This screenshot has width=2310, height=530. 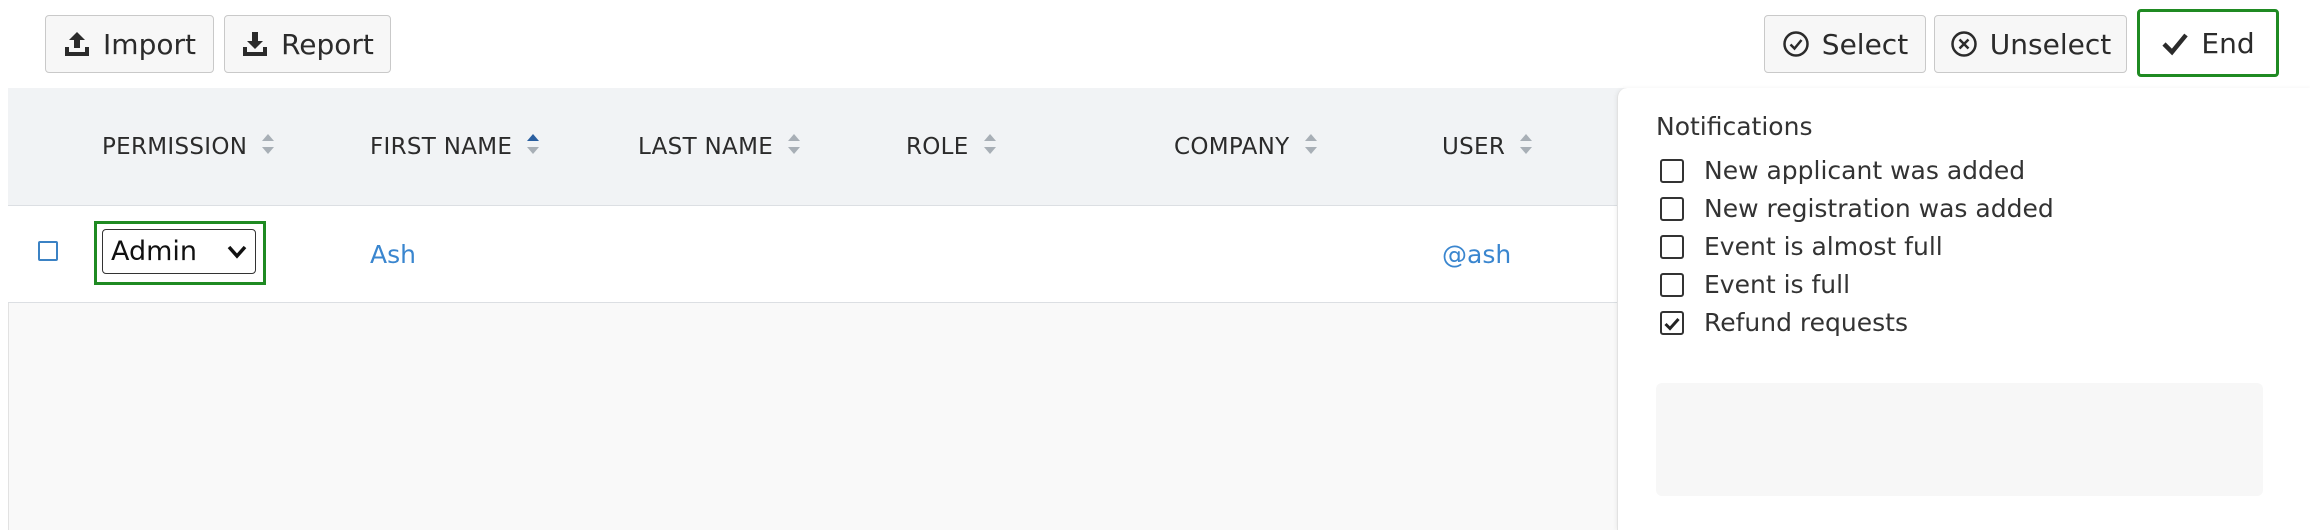 I want to click on unselect-button: Unselect, so click(x=2030, y=44).